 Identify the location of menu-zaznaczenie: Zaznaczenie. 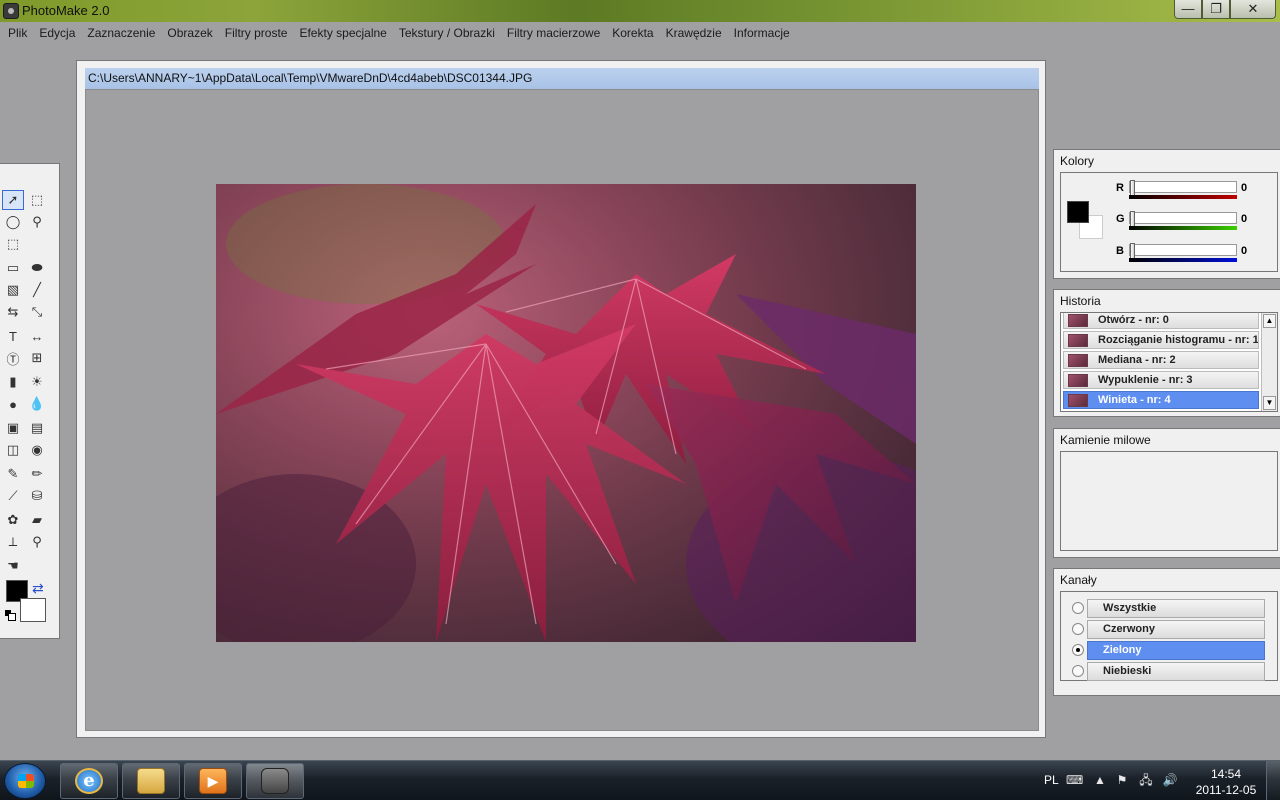
(121, 33).